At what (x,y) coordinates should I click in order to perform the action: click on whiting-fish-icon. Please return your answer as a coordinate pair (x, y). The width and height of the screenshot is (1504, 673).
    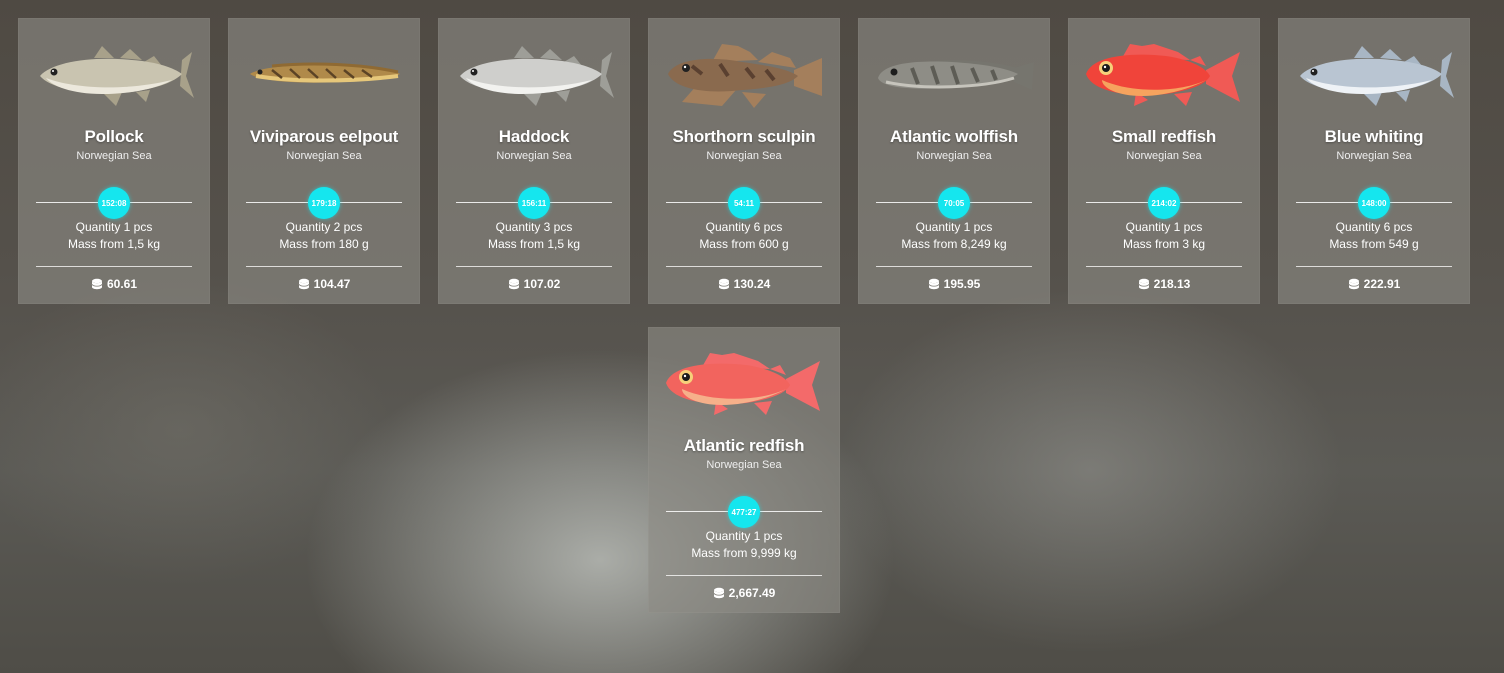
    Looking at the image, I should click on (1377, 76).